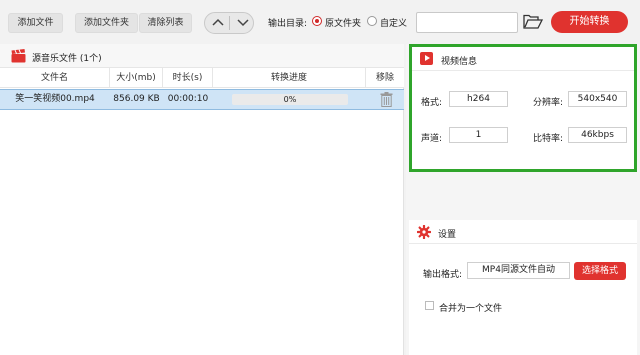  I want to click on output-format-label: 输出格式:, so click(443, 275).